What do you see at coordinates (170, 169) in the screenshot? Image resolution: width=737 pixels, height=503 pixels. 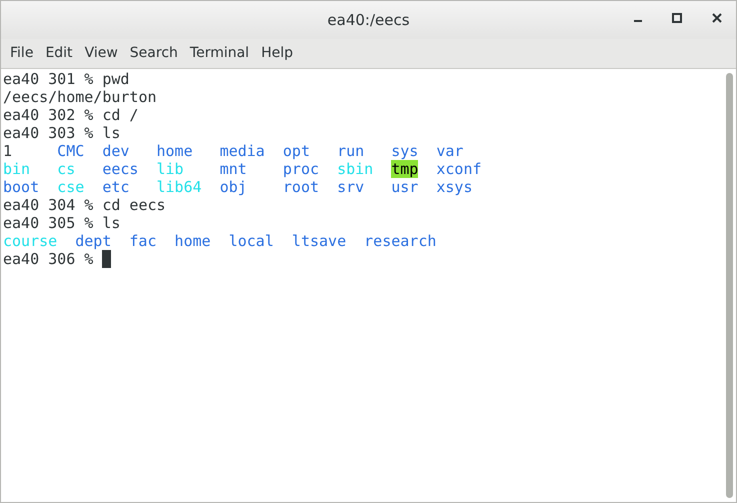 I see `file-name: lib` at bounding box center [170, 169].